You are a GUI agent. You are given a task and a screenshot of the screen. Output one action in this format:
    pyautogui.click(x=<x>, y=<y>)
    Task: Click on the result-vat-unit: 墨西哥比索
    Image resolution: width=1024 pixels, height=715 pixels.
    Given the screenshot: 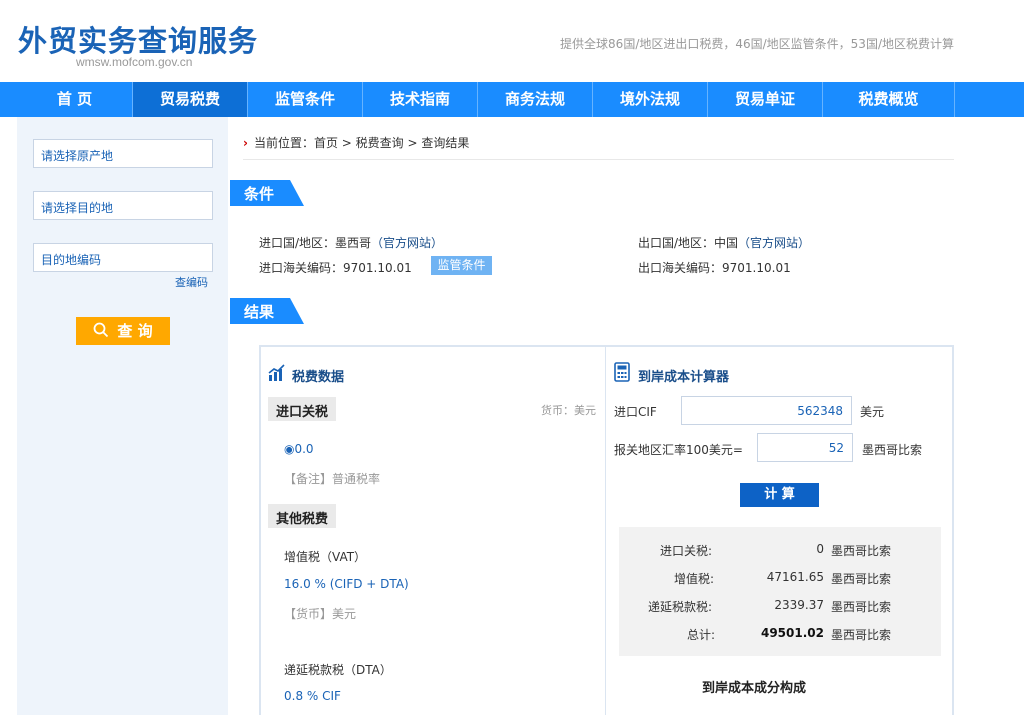 What is the action you would take?
    pyautogui.click(x=861, y=579)
    